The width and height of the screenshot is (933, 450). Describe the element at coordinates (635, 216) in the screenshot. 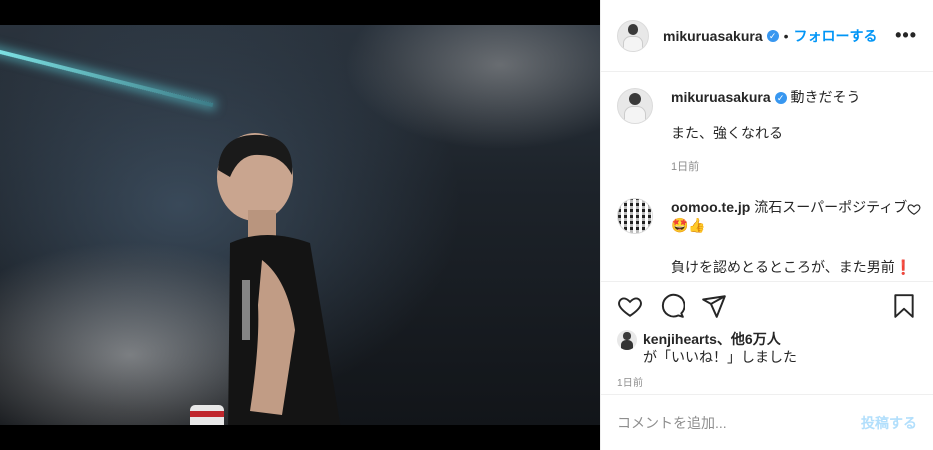

I see `commenter-avatar` at that location.